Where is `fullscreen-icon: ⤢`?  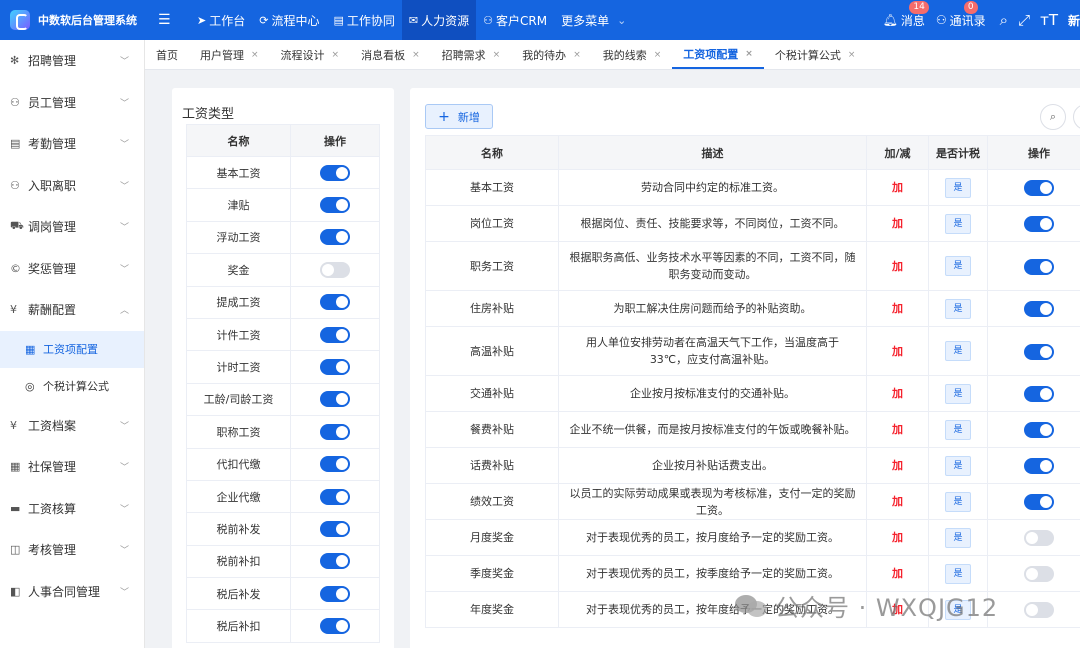 fullscreen-icon: ⤢ is located at coordinates (1024, 20).